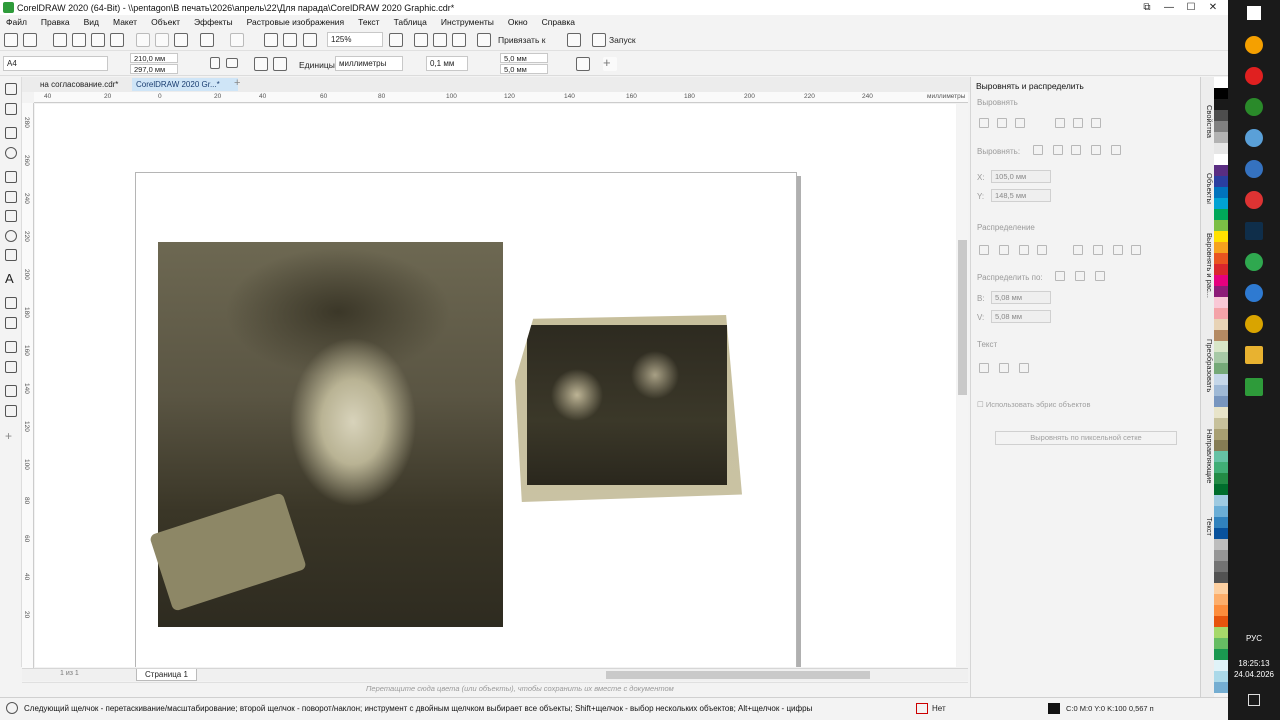  Describe the element at coordinates (1169, 7) in the screenshot. I see `minimize-button: —` at that location.